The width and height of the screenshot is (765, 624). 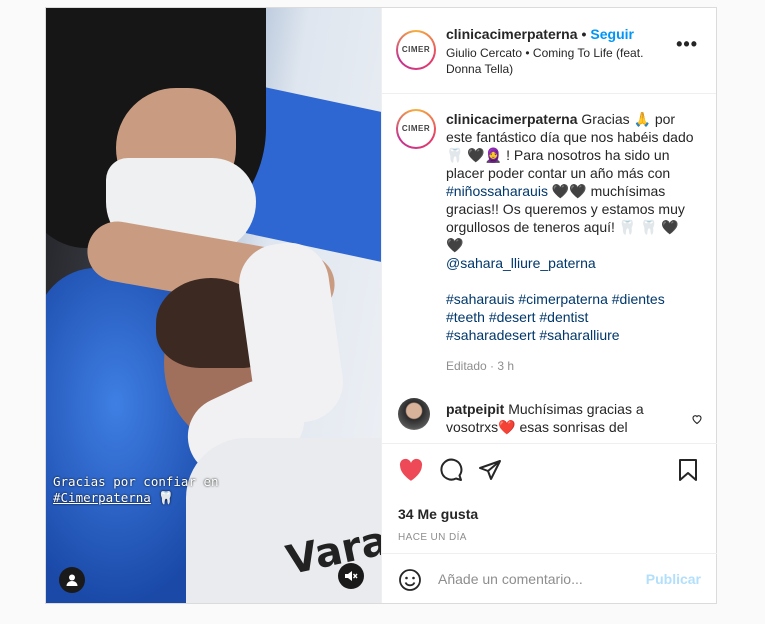 What do you see at coordinates (411, 470) in the screenshot?
I see `heart-icon` at bounding box center [411, 470].